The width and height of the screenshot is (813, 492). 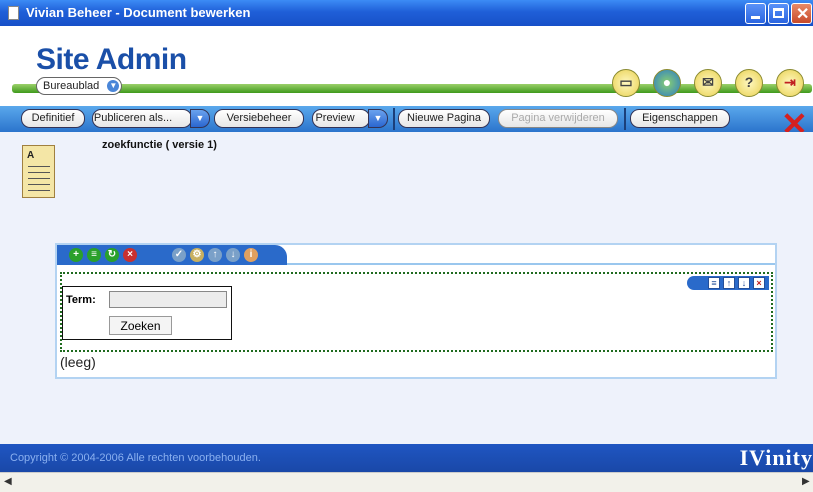 I want to click on preview-dropdown: ▼, so click(x=378, y=118).